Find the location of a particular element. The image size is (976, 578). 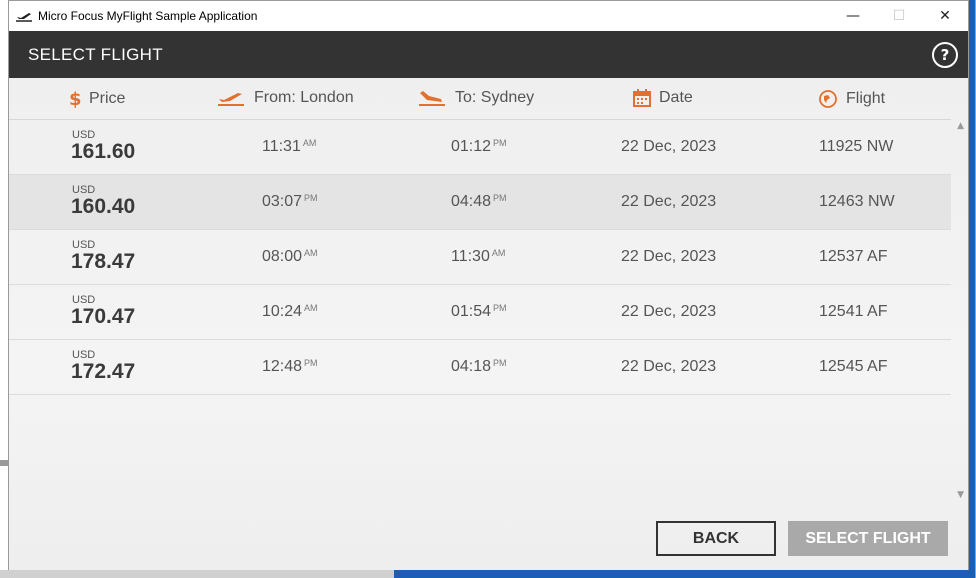

column-flight: Flight is located at coordinates (851, 99).